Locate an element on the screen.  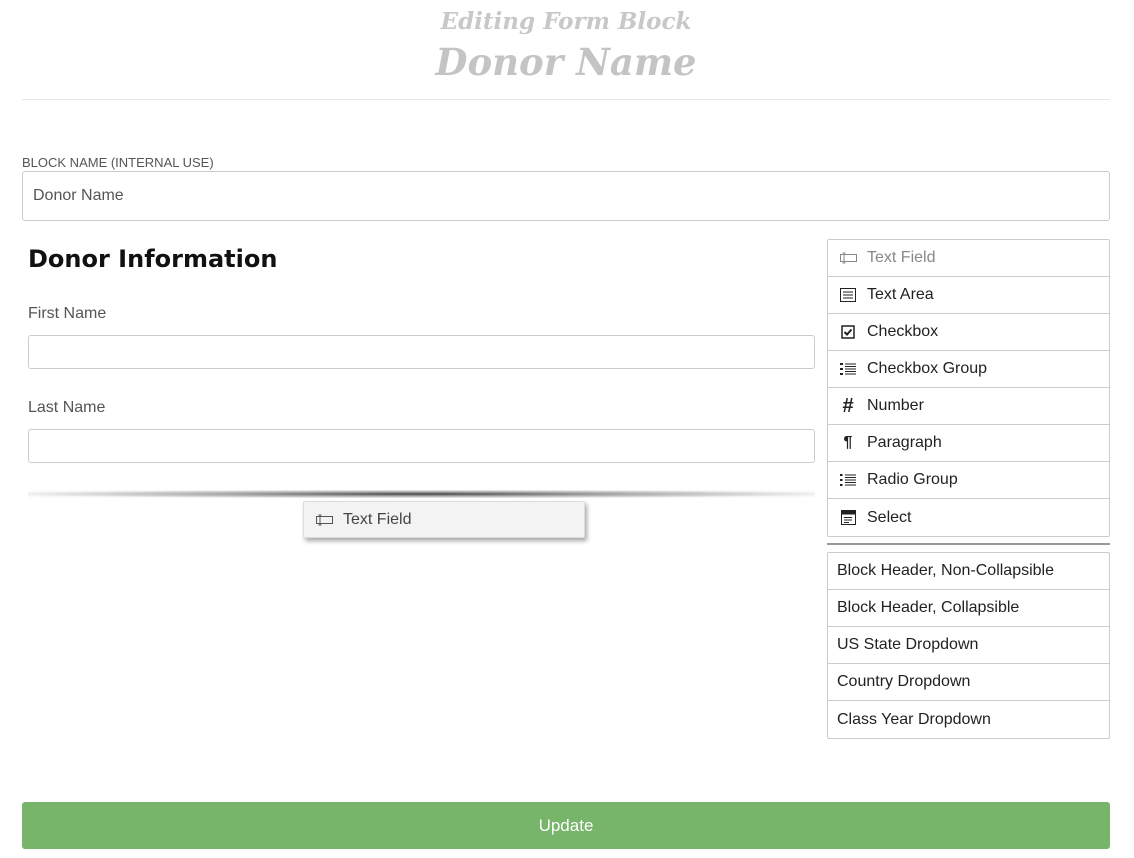
palette-item-text-field: Text Field is located at coordinates (968, 258).